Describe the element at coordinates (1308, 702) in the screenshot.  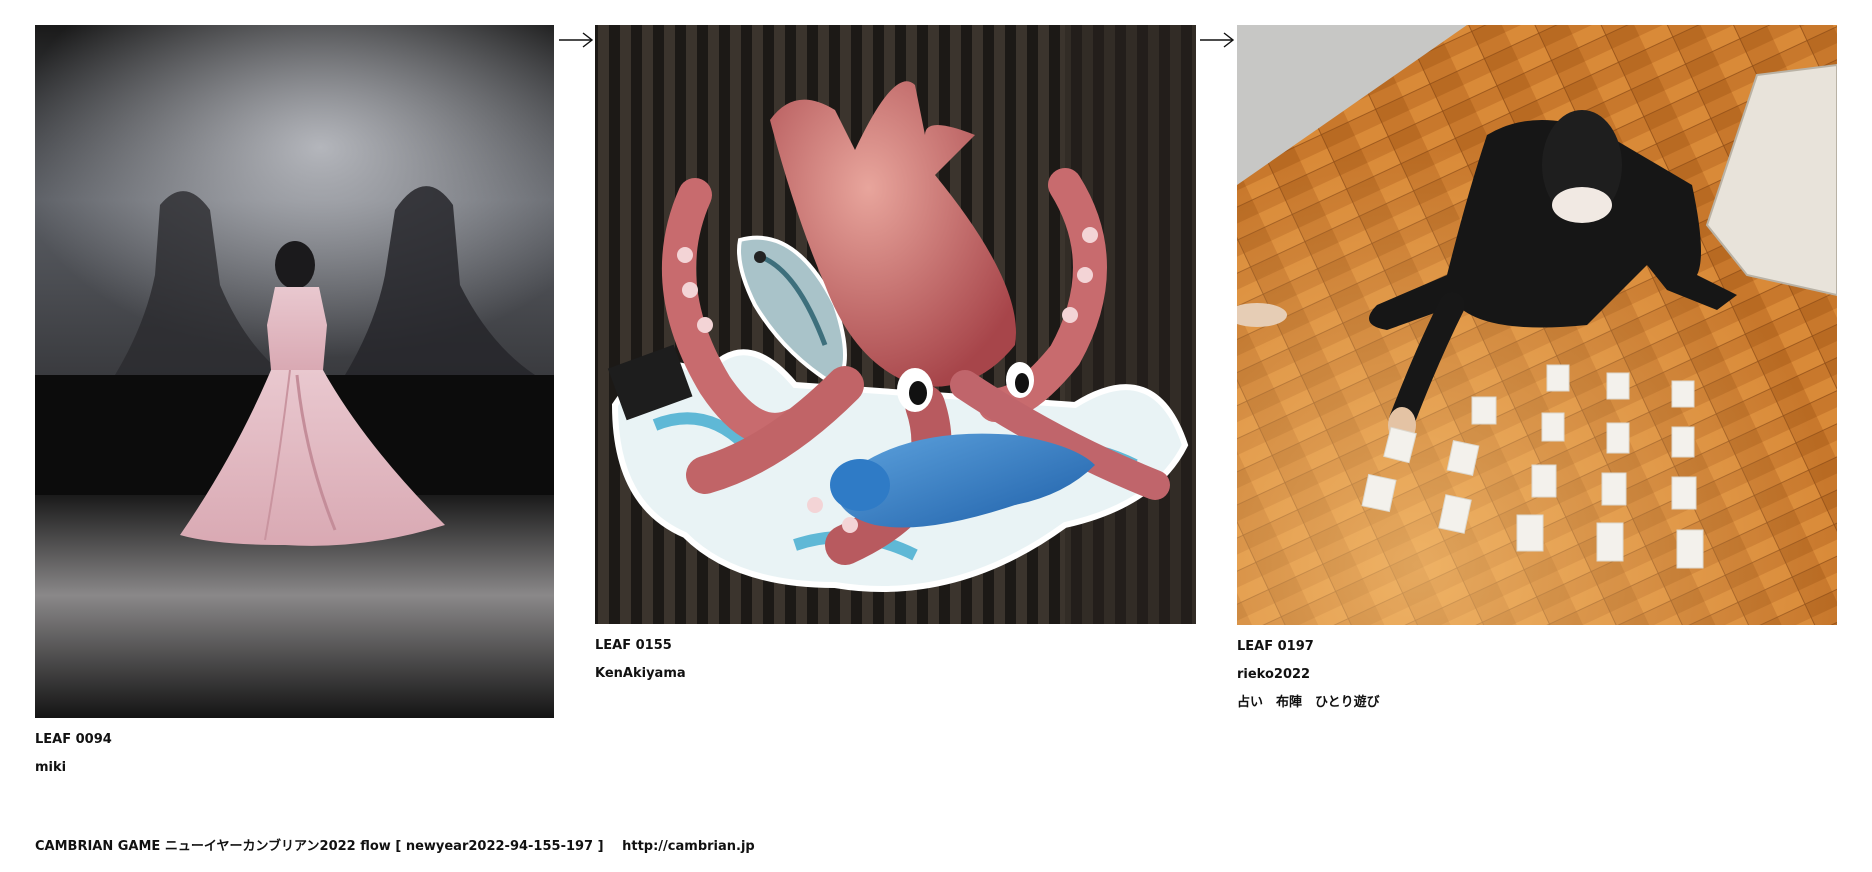
I see `leaf-note: 占い 布陣 ひとり遊び` at that location.